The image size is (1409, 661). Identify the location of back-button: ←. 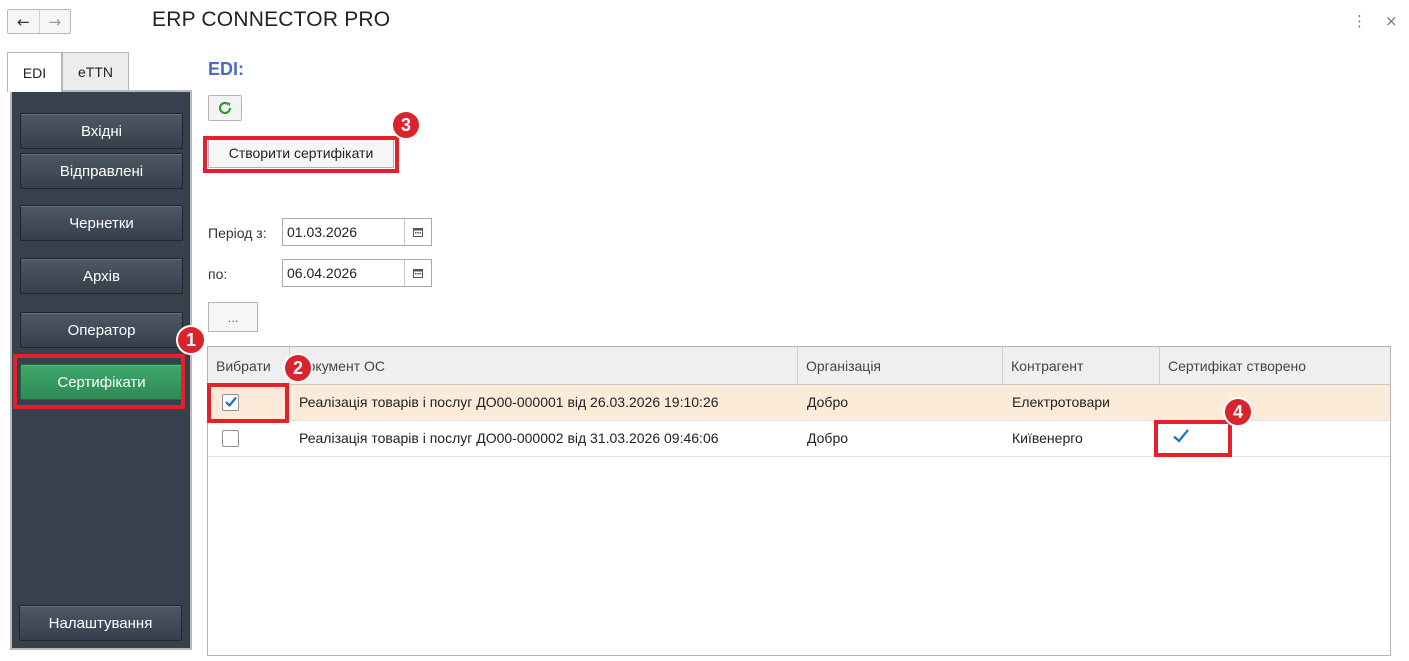
(23, 21).